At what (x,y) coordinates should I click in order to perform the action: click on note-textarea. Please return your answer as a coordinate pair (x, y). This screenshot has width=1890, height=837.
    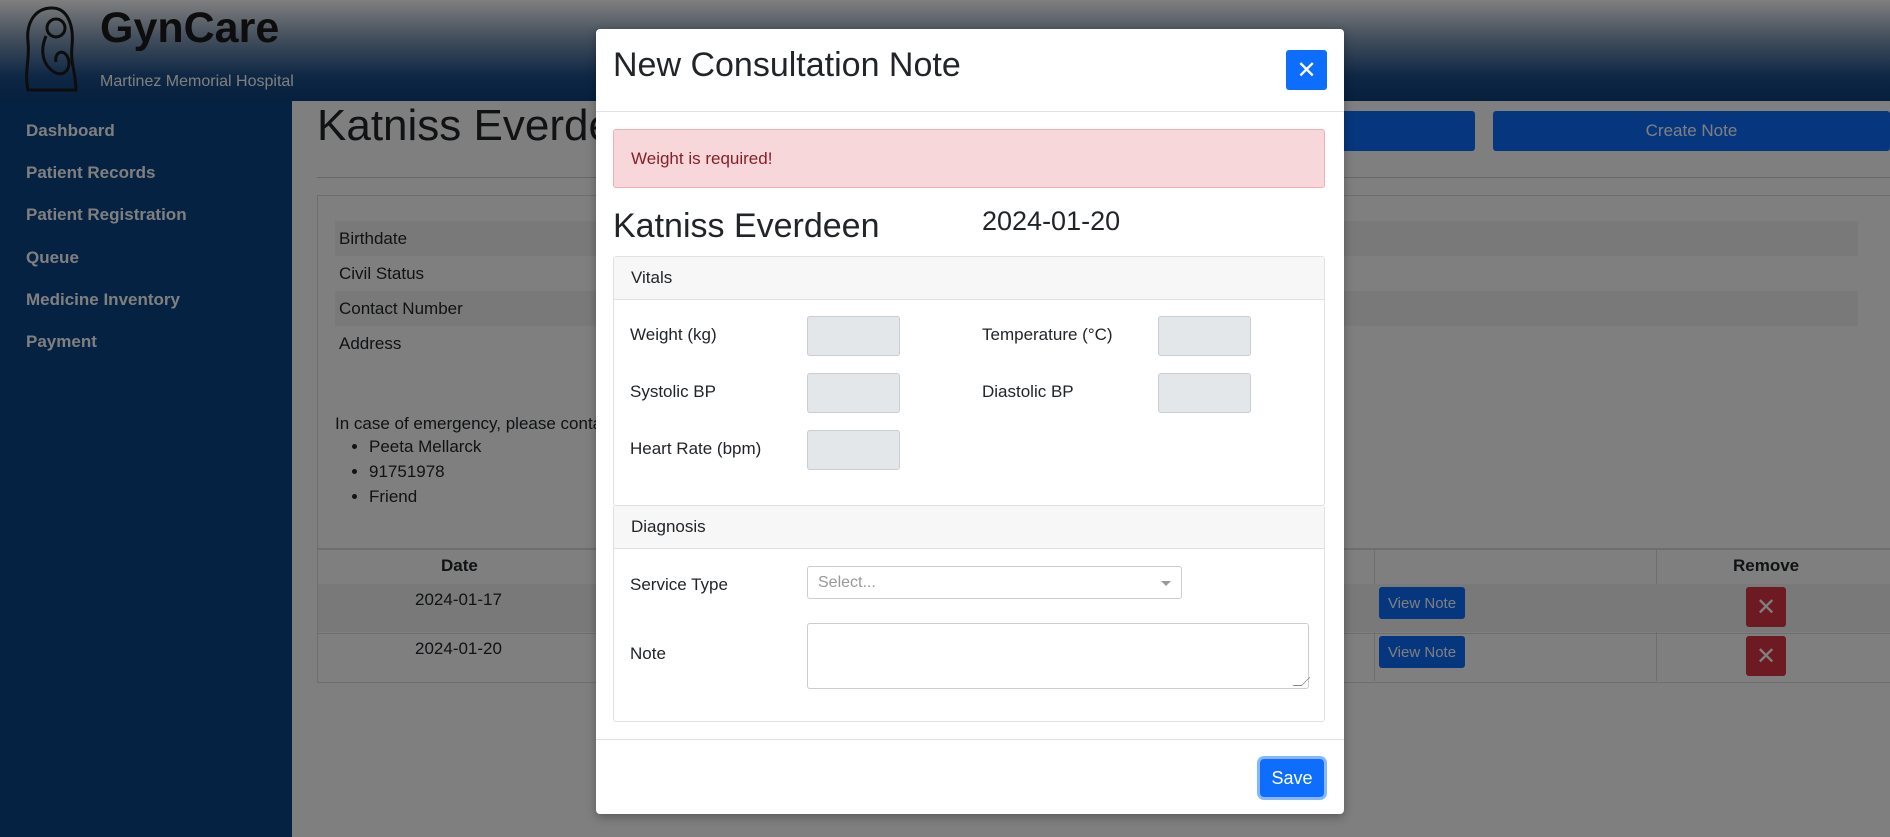
    Looking at the image, I should click on (1059, 656).